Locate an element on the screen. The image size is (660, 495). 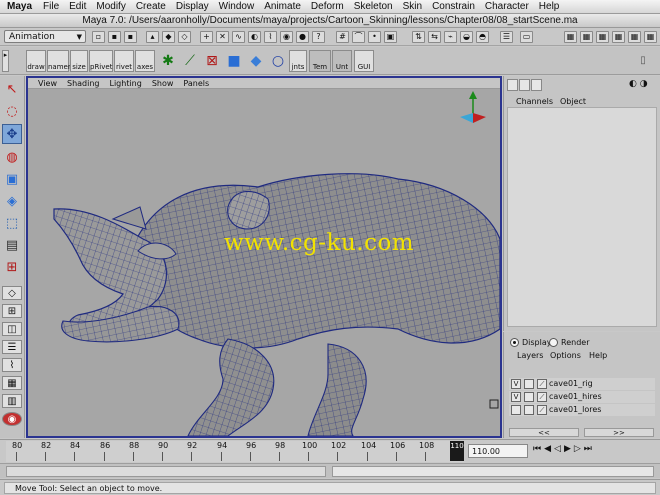
layout-two-icon: ◫ is located at coordinates (12, 329).